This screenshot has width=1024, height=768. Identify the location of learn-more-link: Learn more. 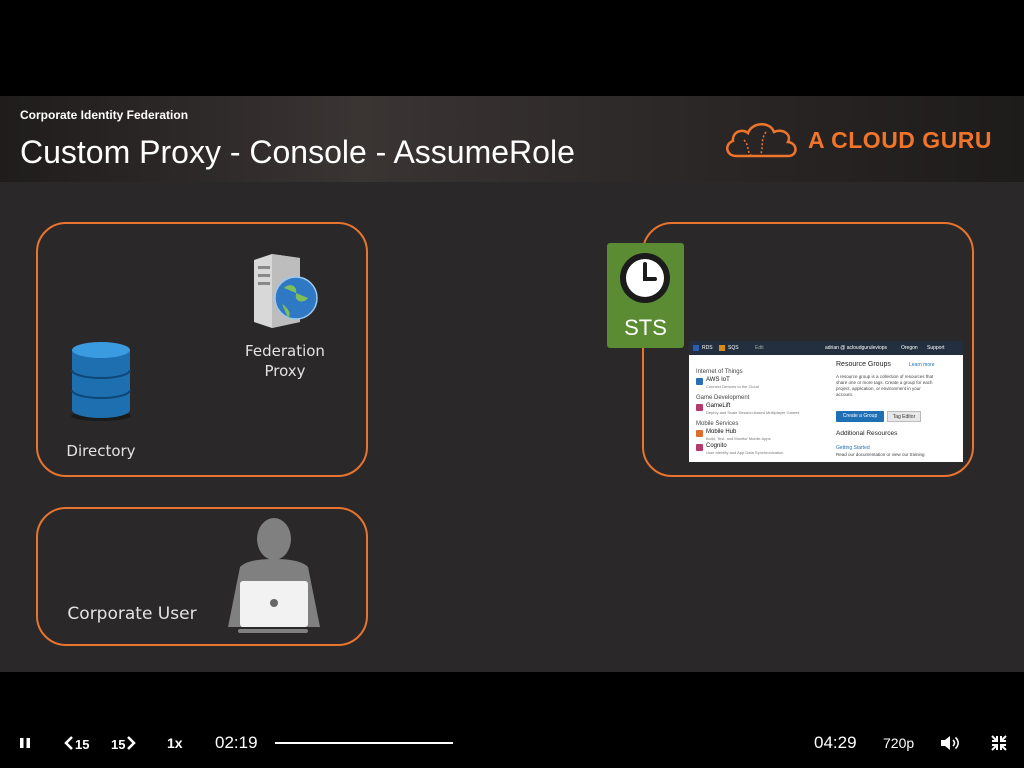
(922, 365).